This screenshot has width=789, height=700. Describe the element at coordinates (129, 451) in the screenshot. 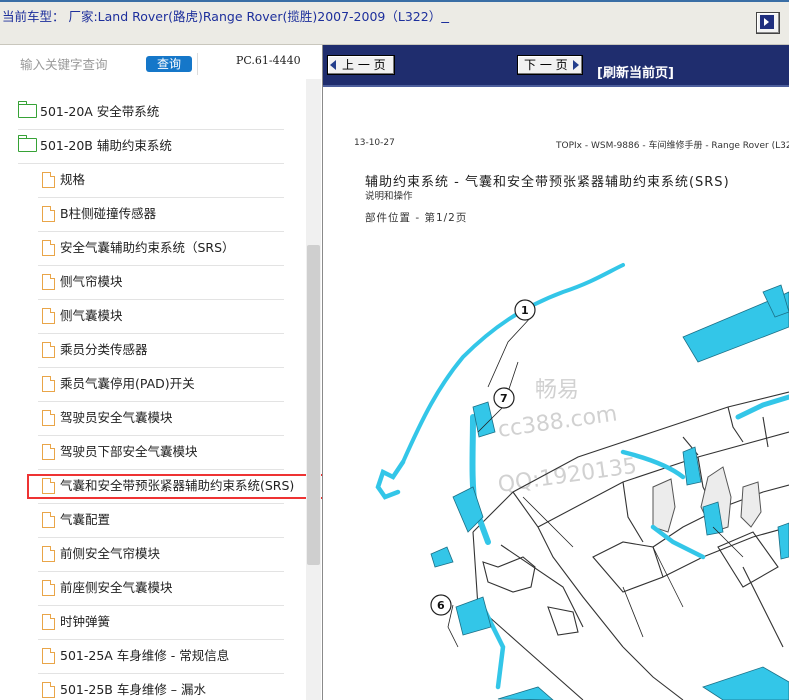

I see `tree-item-label: 驾驶员下部安全气囊模块` at that location.